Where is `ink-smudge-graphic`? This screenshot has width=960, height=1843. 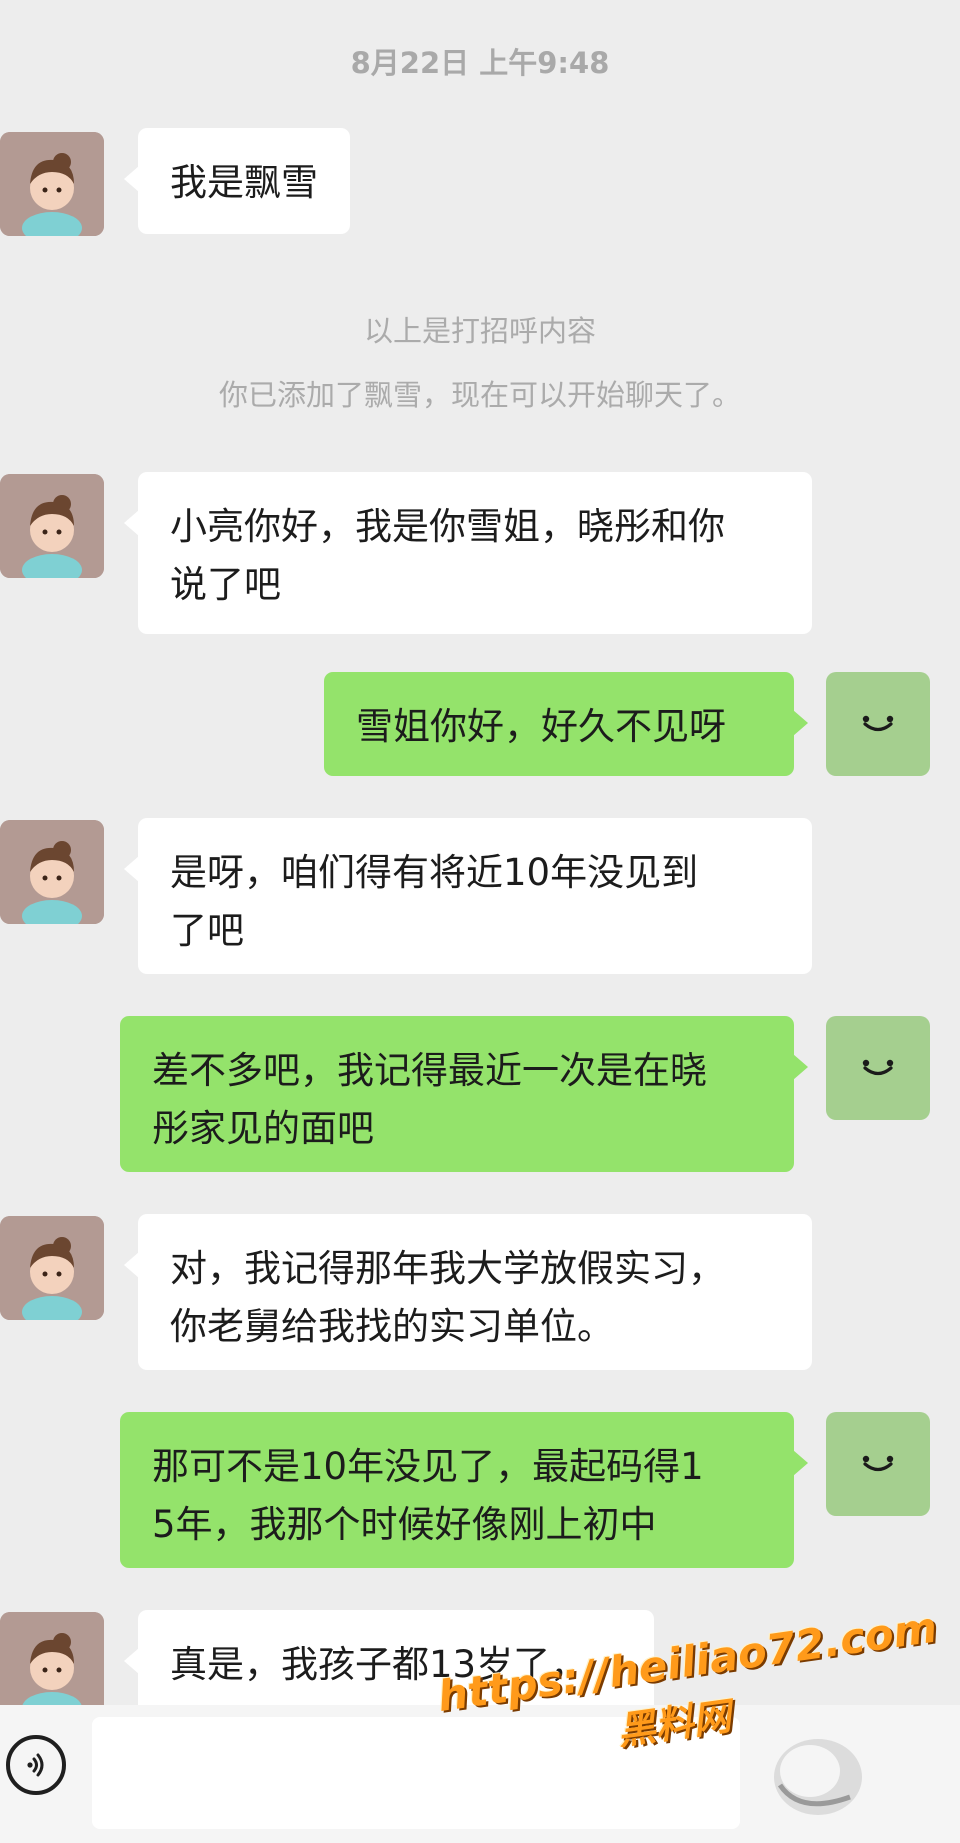
ink-smudge-graphic is located at coordinates (818, 1777).